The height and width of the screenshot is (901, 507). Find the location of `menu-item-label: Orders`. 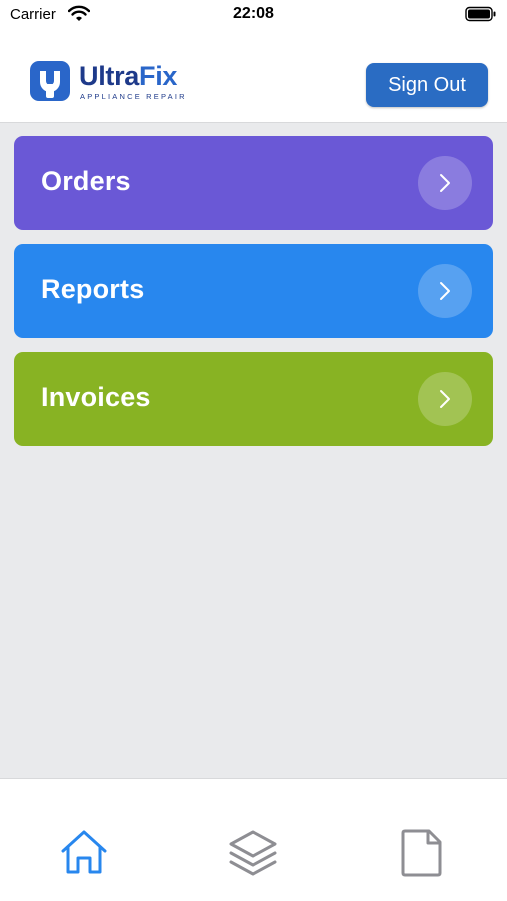

menu-item-label: Orders is located at coordinates (86, 181).